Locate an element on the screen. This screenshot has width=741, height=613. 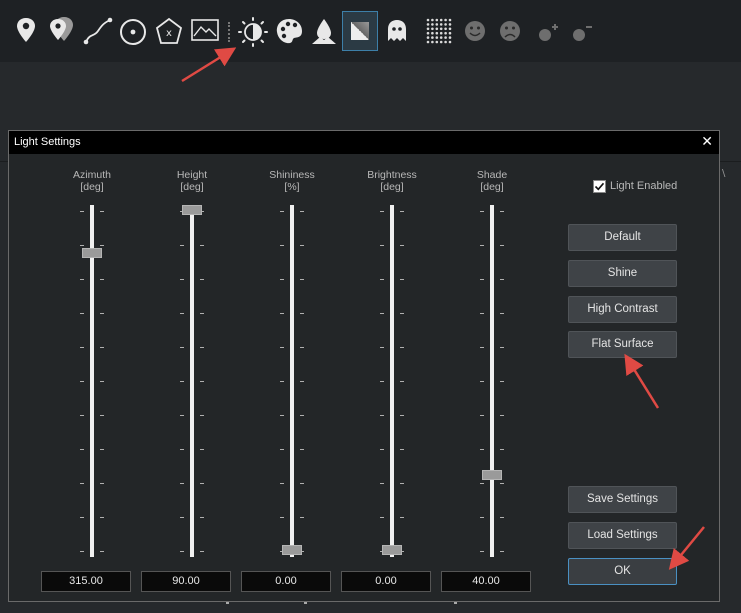
path-curve-icon is located at coordinates (98, 31).